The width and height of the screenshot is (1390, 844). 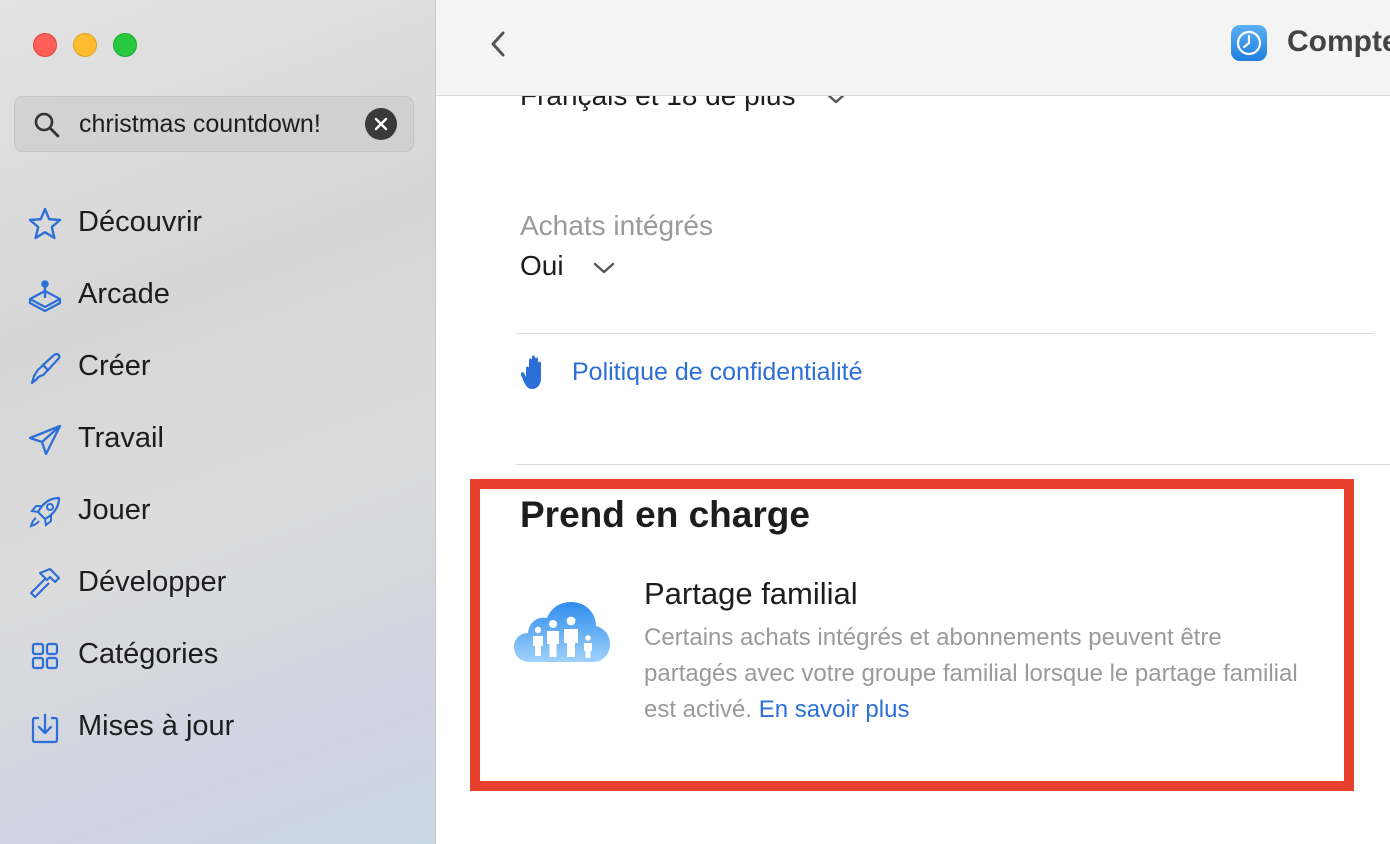 What do you see at coordinates (217, 295) in the screenshot?
I see `sidebar-item-arcade: Arcade` at bounding box center [217, 295].